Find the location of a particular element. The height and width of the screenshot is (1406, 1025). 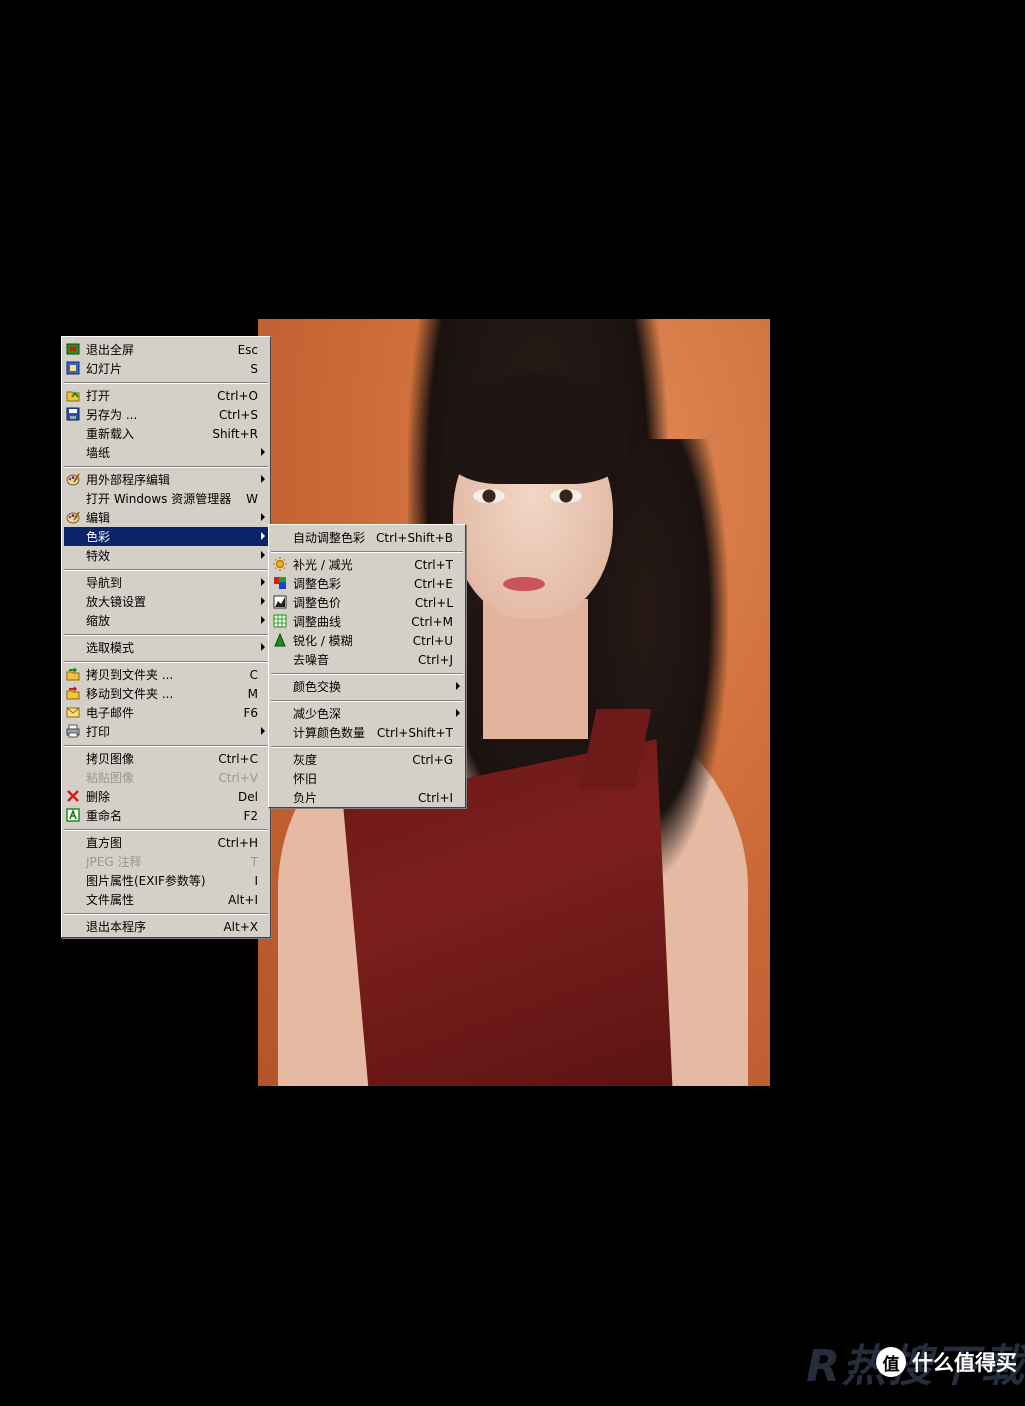

menu-item-shortcut: Del is located at coordinates (248, 796).